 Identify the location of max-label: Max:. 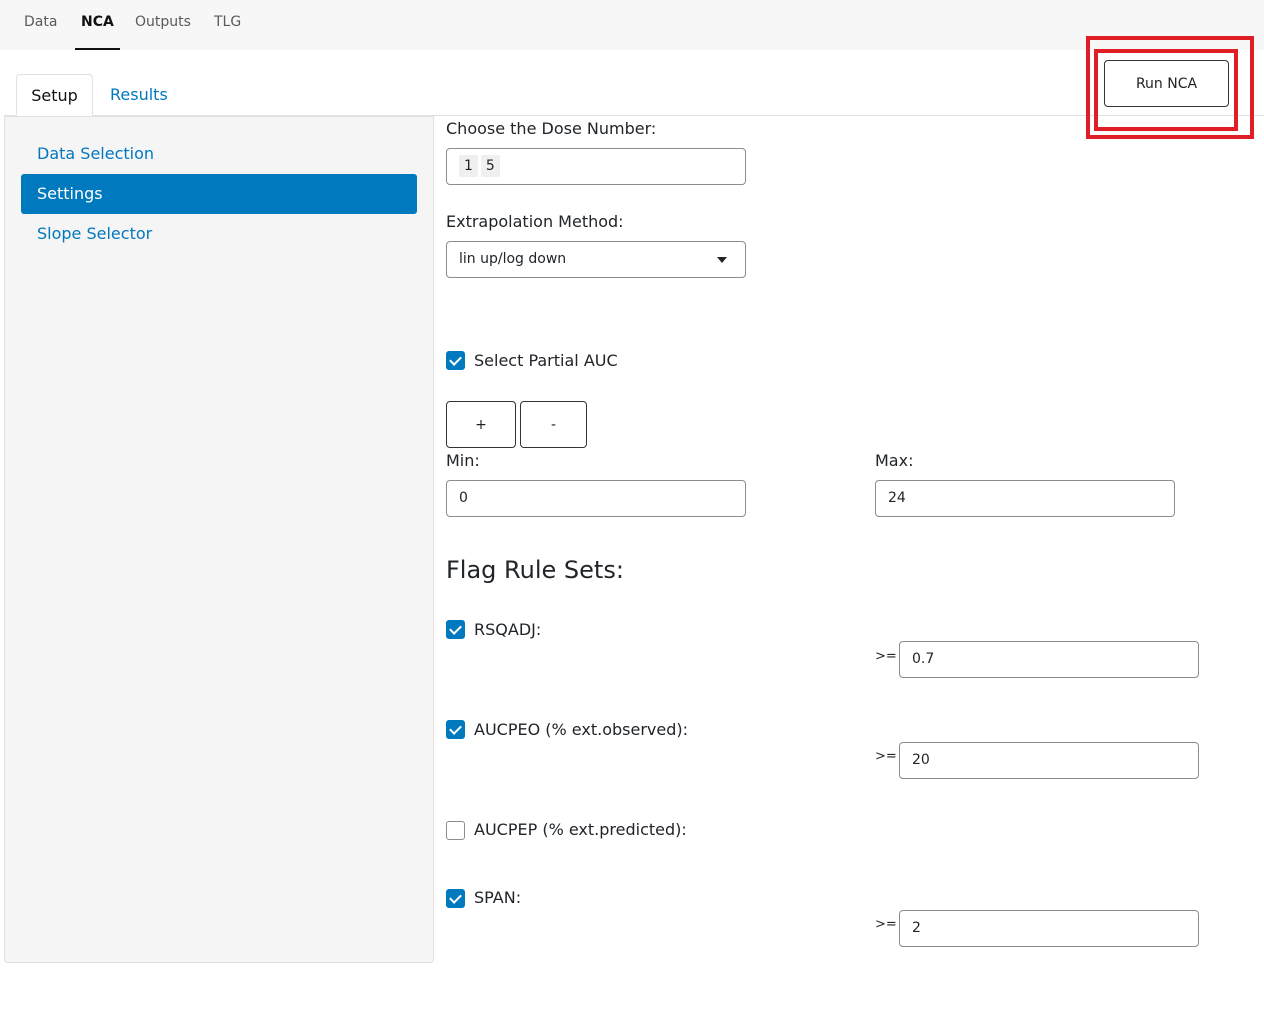
(894, 460).